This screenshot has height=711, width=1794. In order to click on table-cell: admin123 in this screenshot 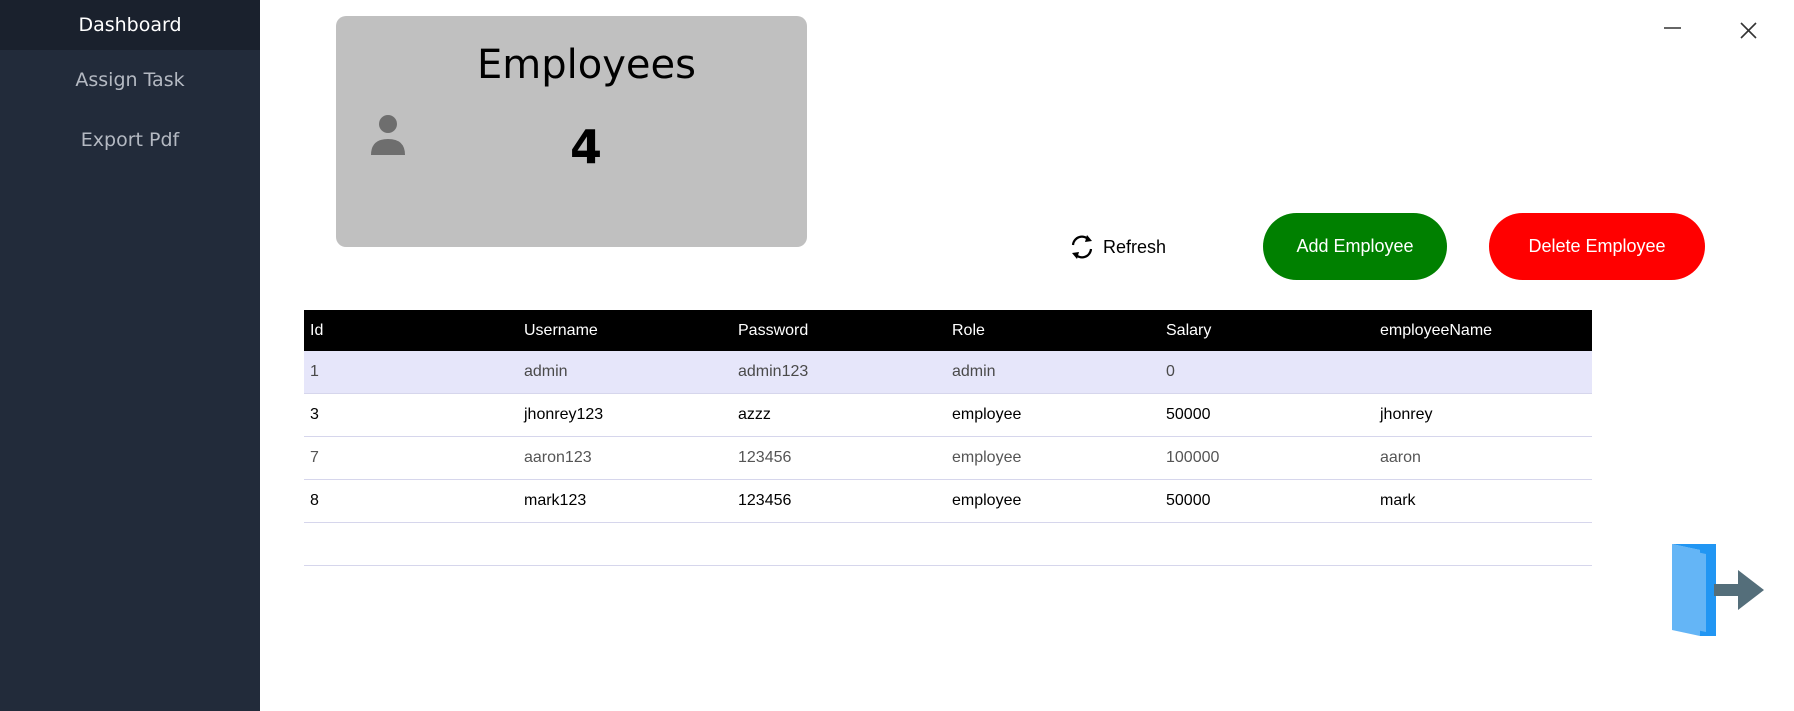, I will do `click(839, 372)`.